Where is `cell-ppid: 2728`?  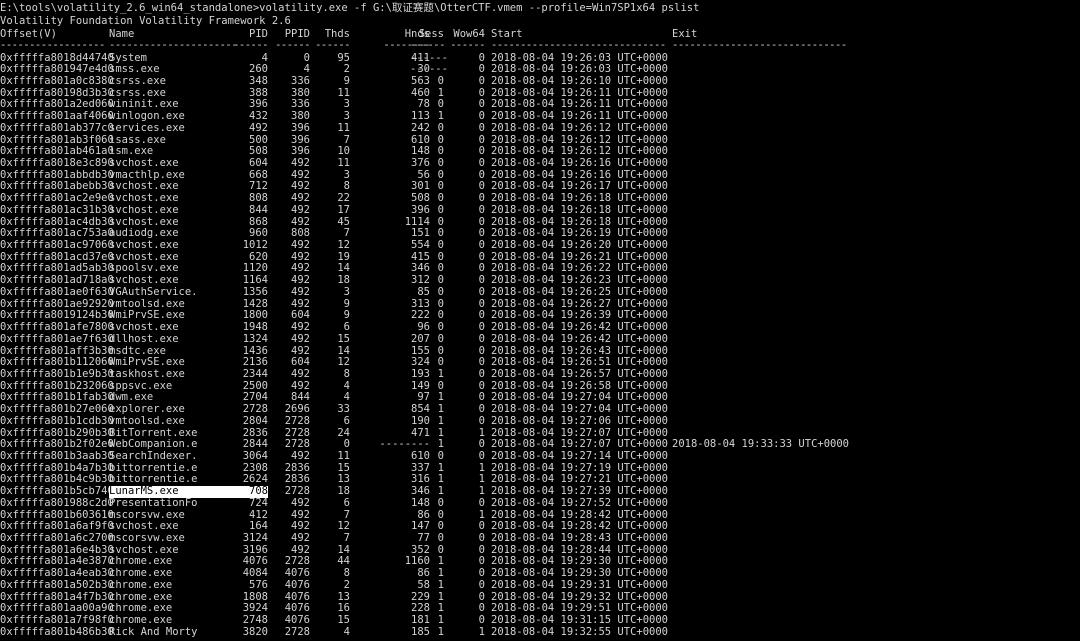 cell-ppid: 2728 is located at coordinates (297, 631).